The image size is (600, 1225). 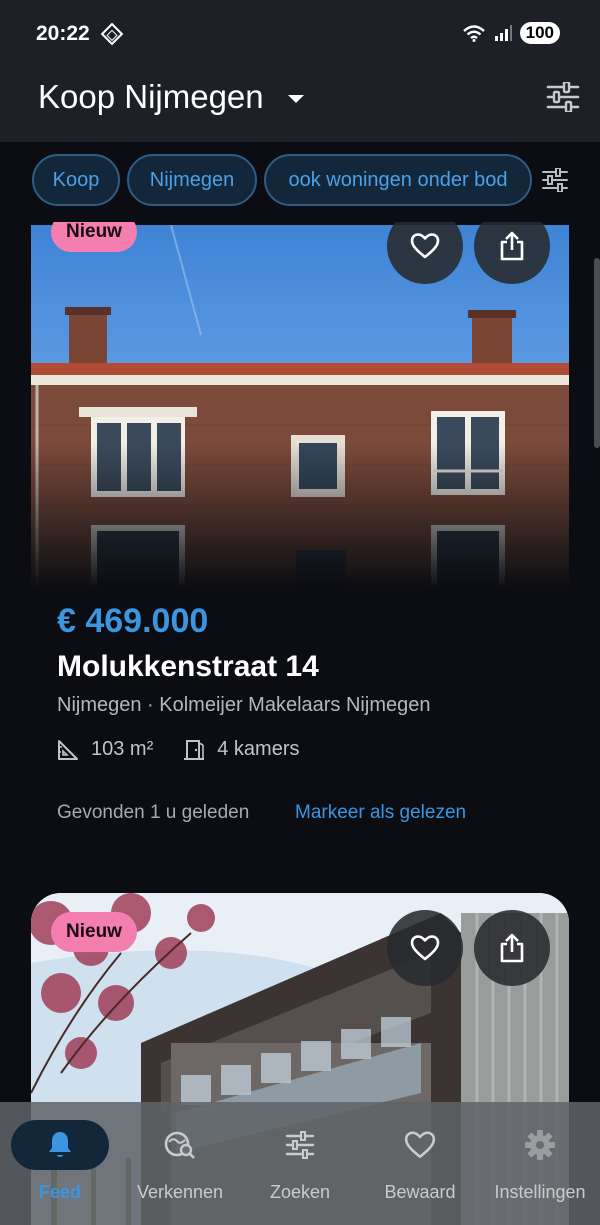 What do you see at coordinates (194, 749) in the screenshot?
I see `door-icon` at bounding box center [194, 749].